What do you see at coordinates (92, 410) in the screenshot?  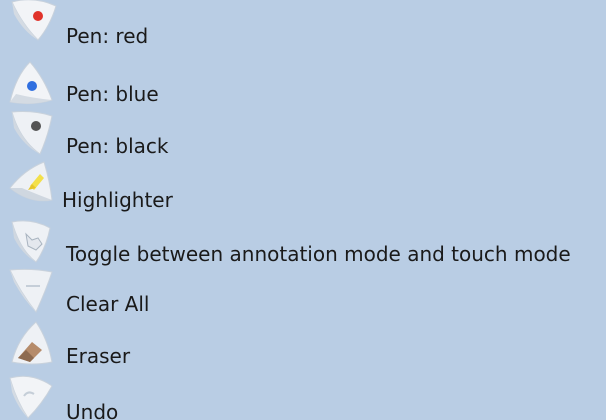 I see `tool-label-undo: Undo` at bounding box center [92, 410].